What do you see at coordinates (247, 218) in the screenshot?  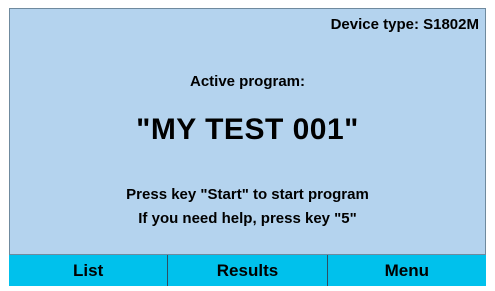 I see `help-hint-text: If you need help, press key "5"` at bounding box center [247, 218].